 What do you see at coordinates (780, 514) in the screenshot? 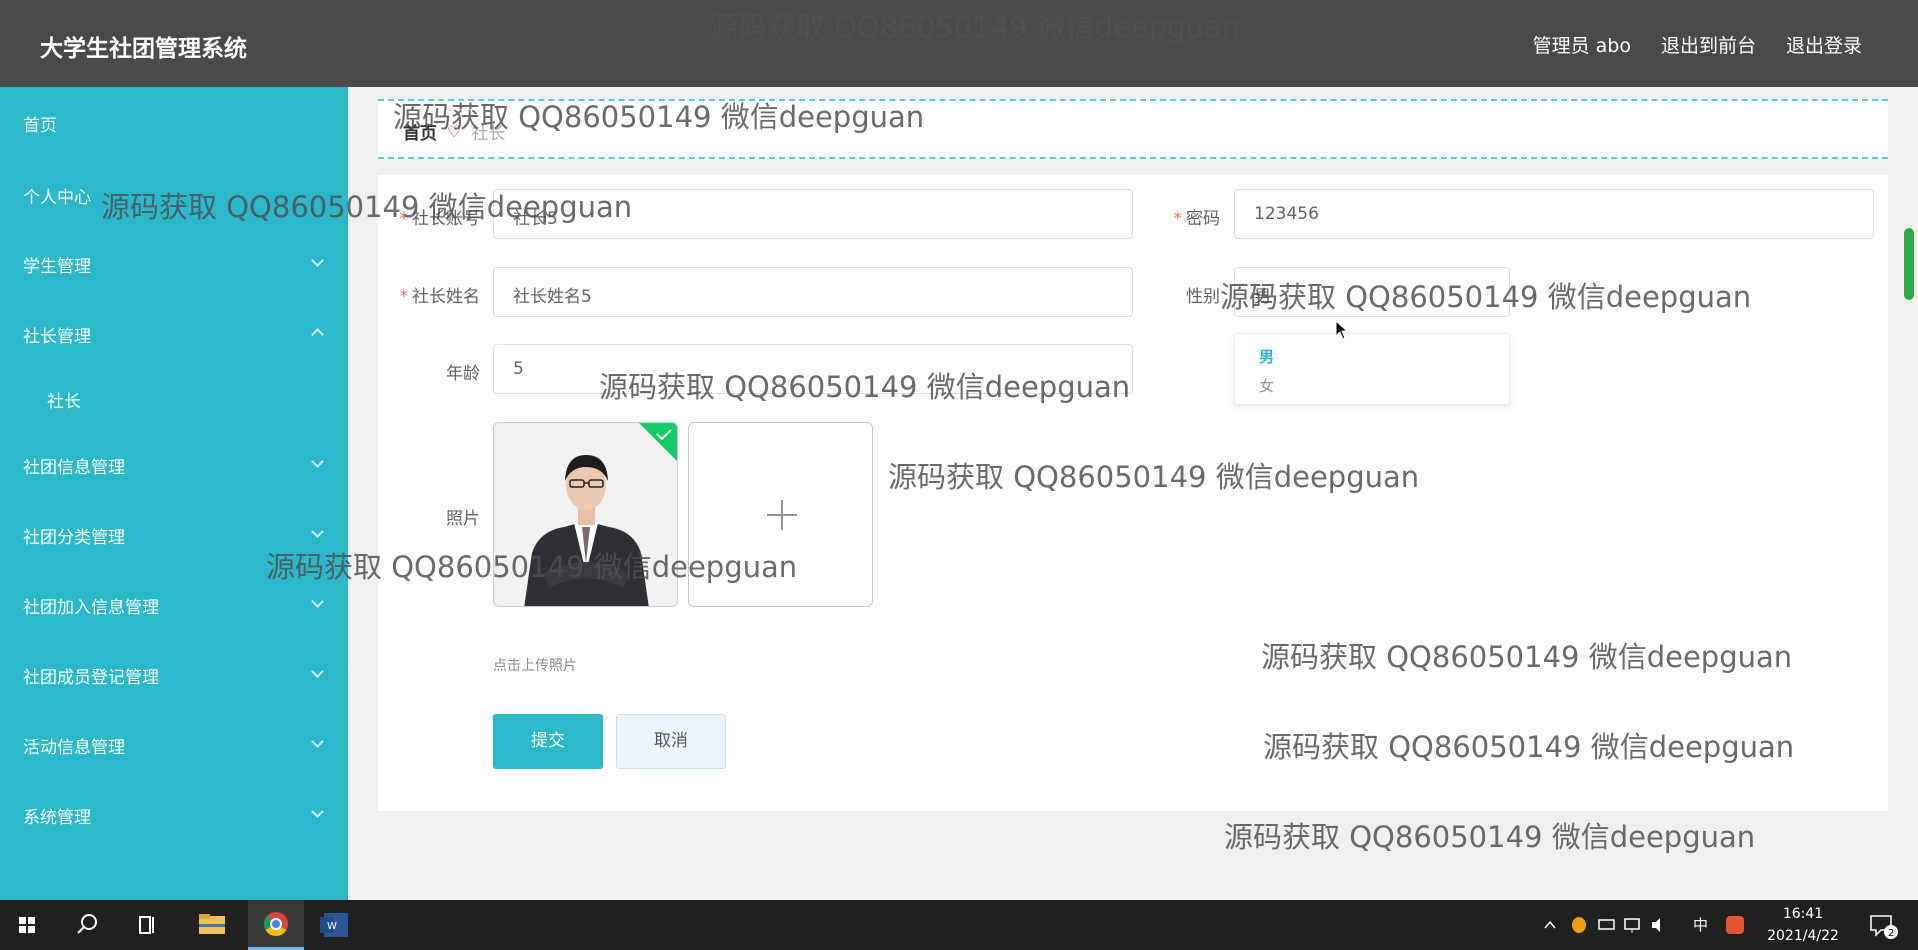
I see `upload-photo-button` at bounding box center [780, 514].